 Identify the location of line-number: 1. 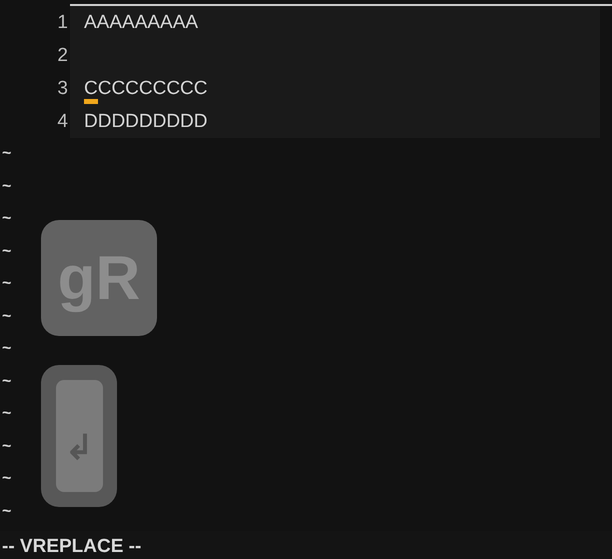
(35, 22).